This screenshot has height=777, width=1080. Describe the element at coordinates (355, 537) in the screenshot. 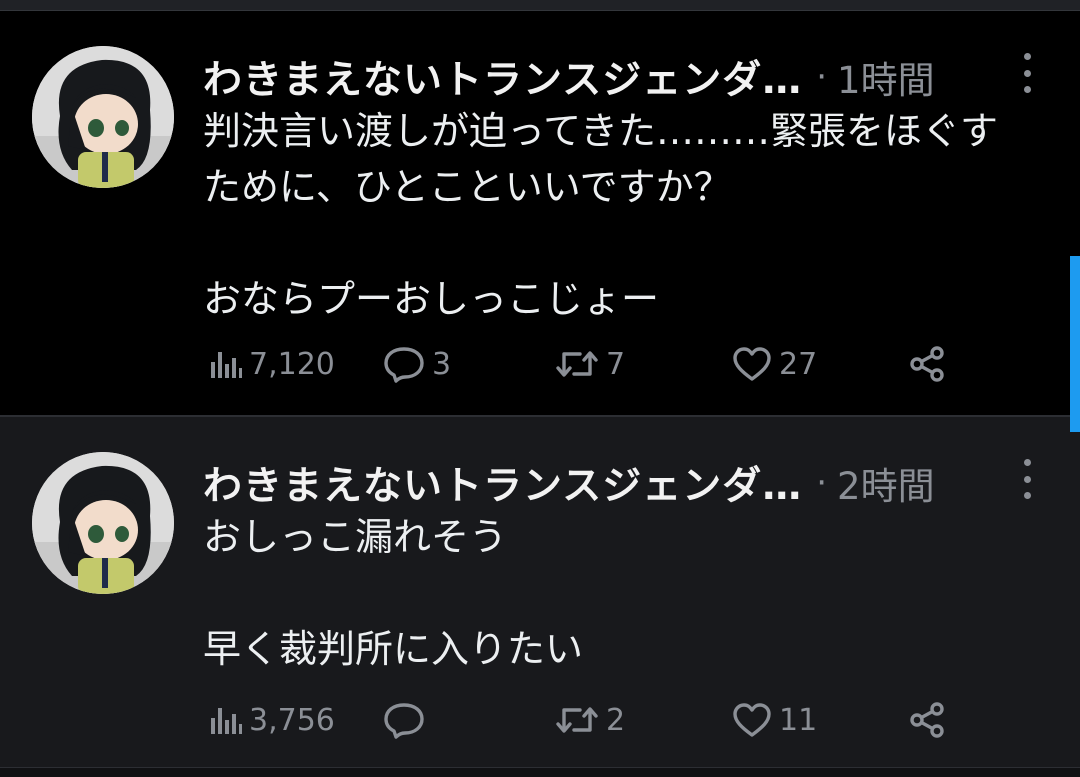

I see `tweet-line: おしっこ漏れそう` at that location.